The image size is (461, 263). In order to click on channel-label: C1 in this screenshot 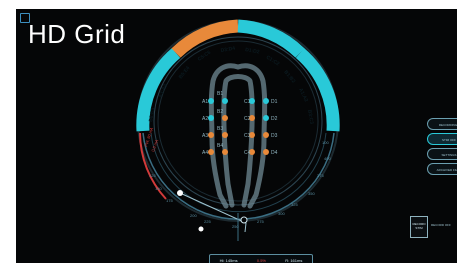, I will do `click(247, 102)`.